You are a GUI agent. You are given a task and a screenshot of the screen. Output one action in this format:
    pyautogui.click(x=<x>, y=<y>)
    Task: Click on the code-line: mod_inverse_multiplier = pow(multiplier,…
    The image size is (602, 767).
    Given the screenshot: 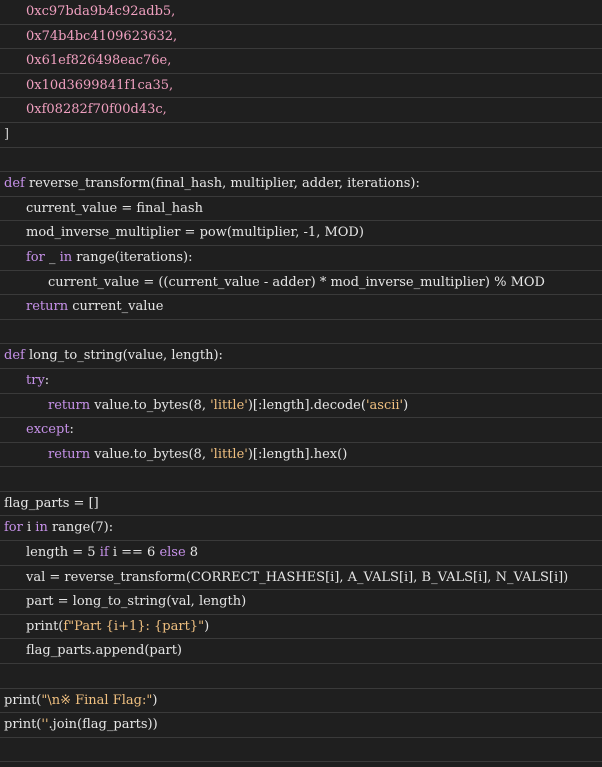 What is the action you would take?
    pyautogui.click(x=301, y=233)
    